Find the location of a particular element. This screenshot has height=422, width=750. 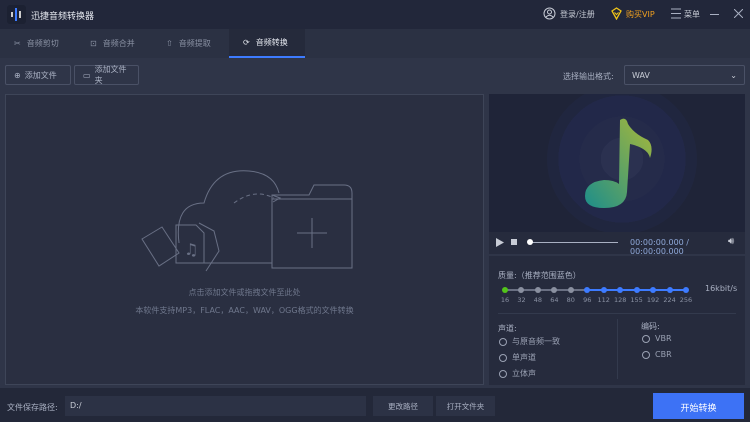

add-file-button: ⊕ 添加文件 is located at coordinates (38, 75).